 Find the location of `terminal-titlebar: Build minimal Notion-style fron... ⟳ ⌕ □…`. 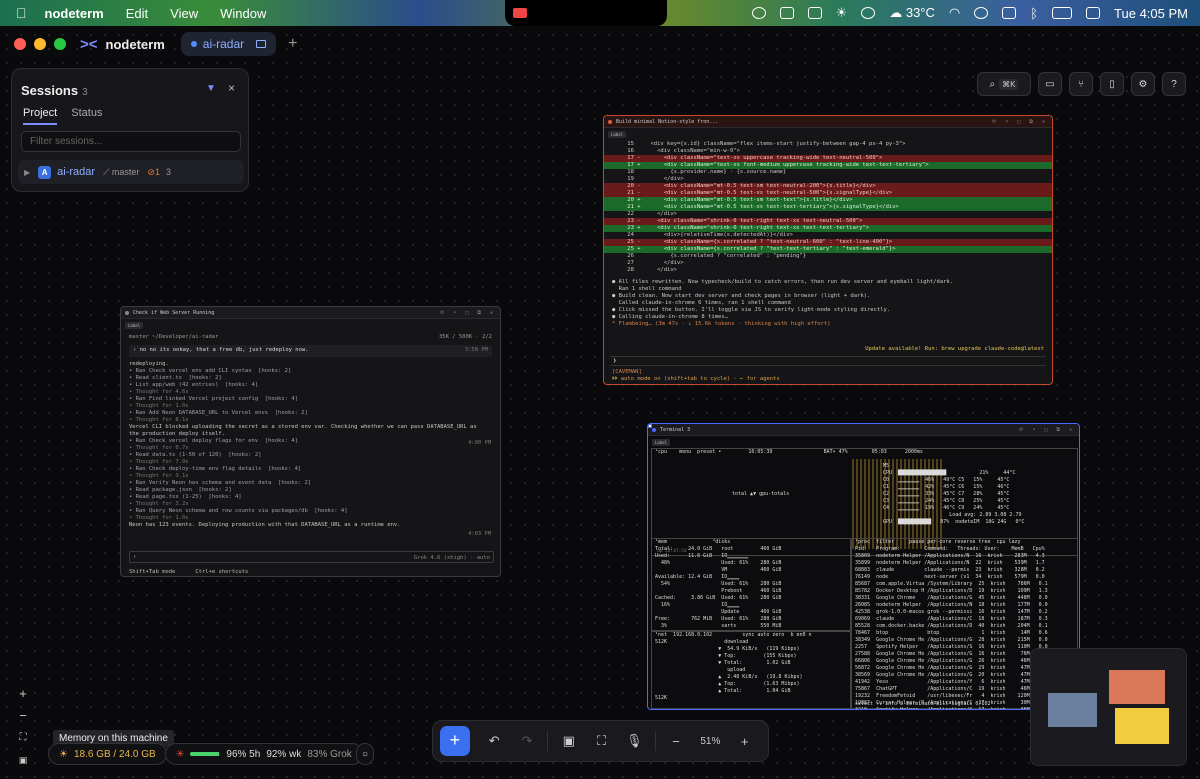

terminal-titlebar: Build minimal Notion-style fron... ⟳ ⌕ □… is located at coordinates (828, 122).